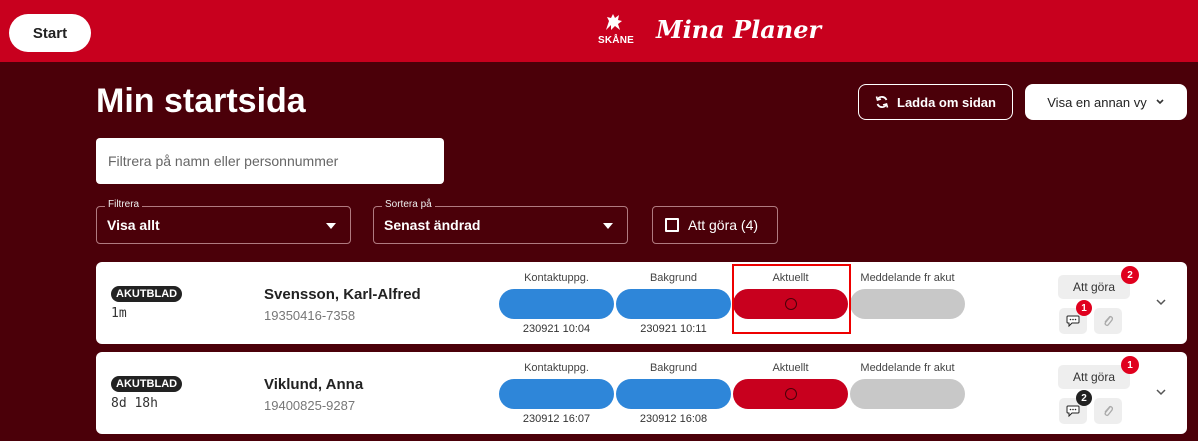 Image resolution: width=1198 pixels, height=441 pixels. I want to click on start-button: Start, so click(50, 33).